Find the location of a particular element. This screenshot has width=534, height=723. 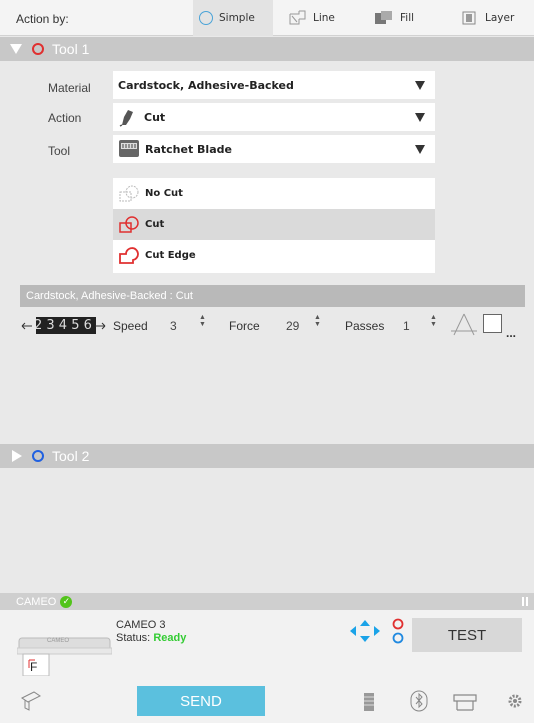

blade-depth-digits: 2 3 4 5 6 is located at coordinates (64, 325).